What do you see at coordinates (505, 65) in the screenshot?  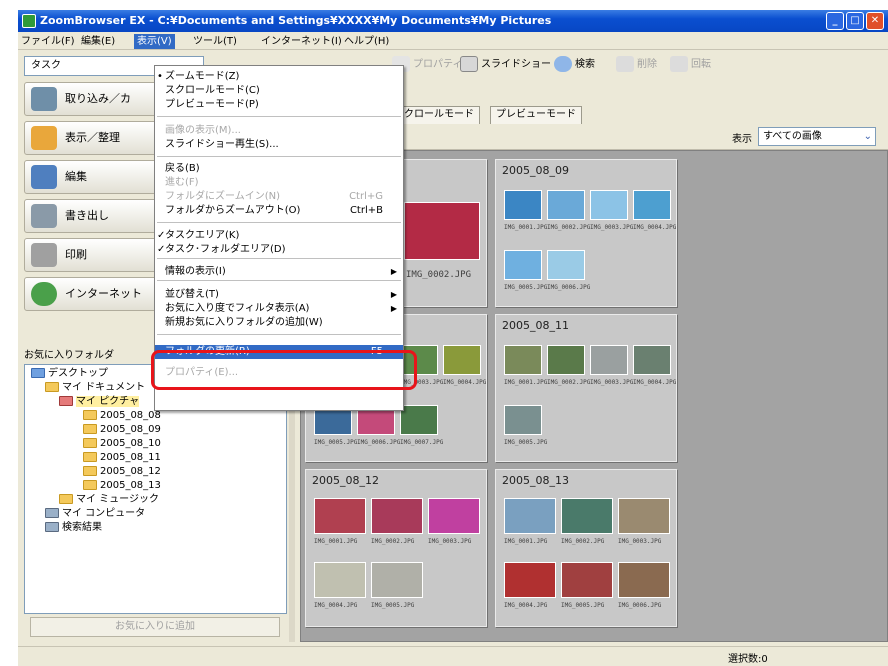 I see `slideshow-button: スライドショー` at bounding box center [505, 65].